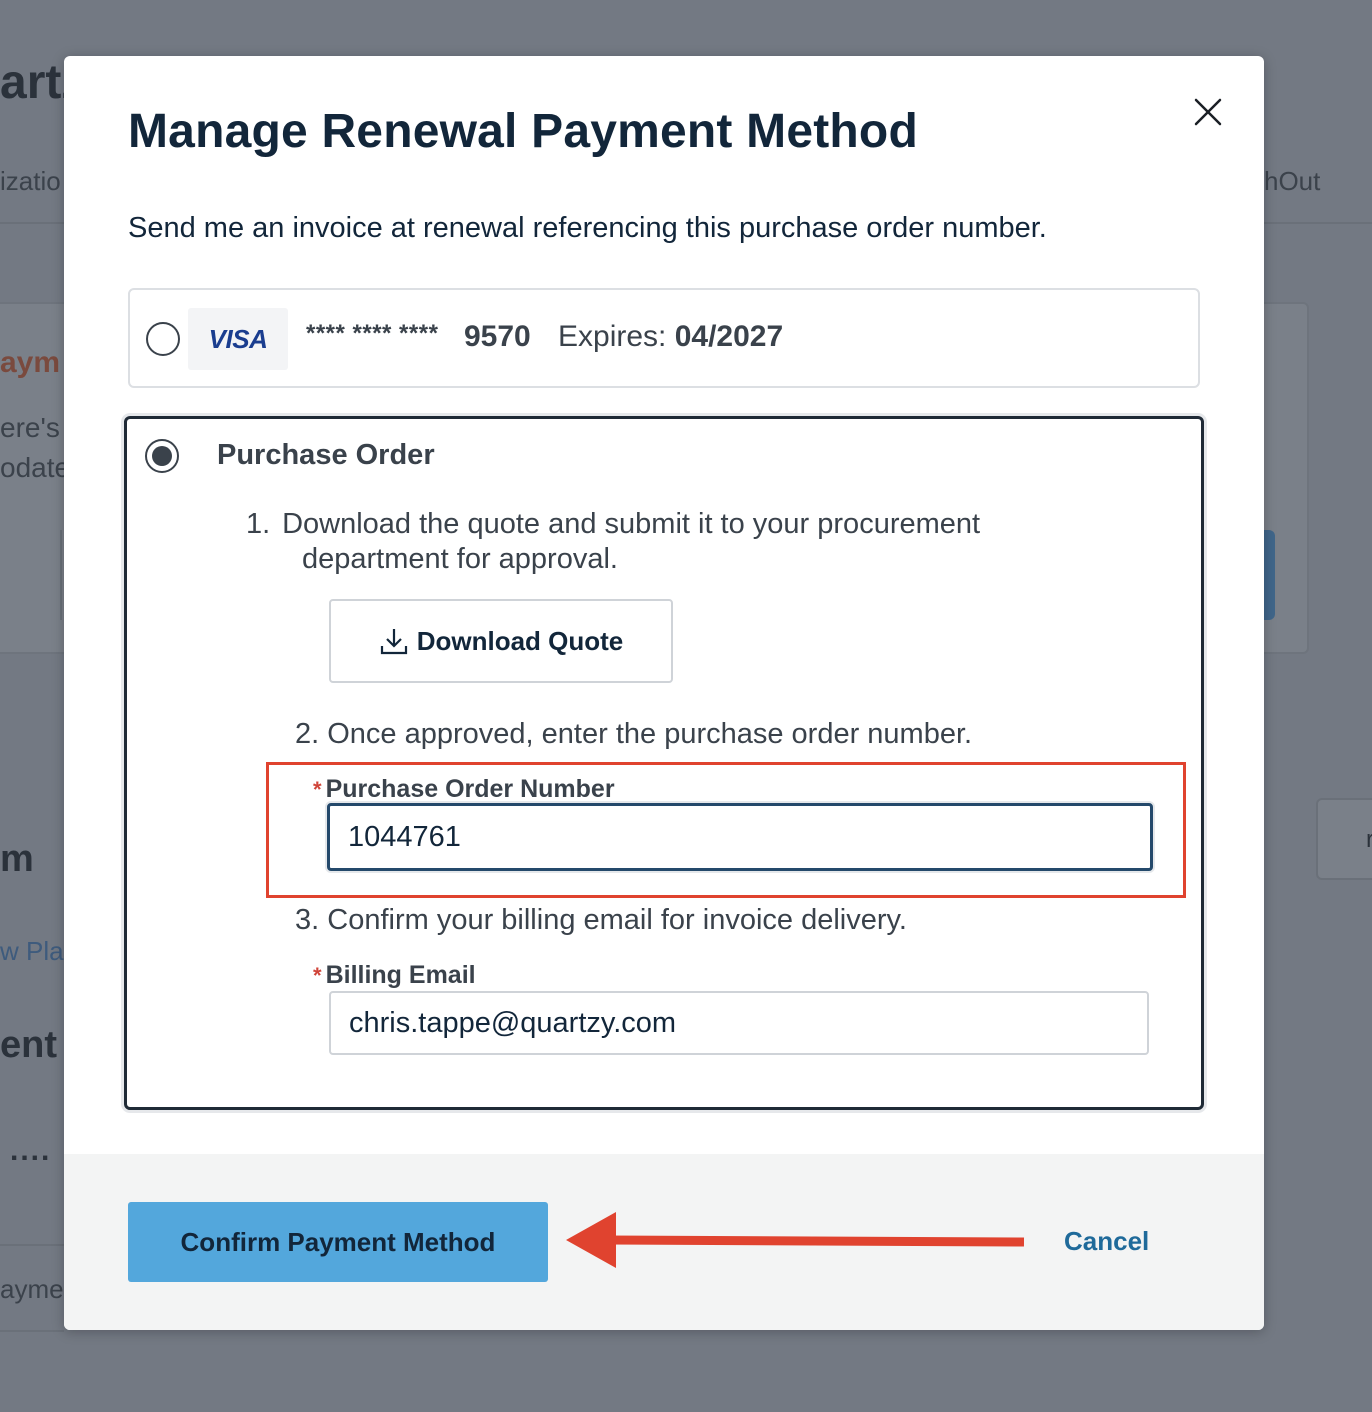 The image size is (1372, 1412). Describe the element at coordinates (393, 642) in the screenshot. I see `download-icon` at that location.